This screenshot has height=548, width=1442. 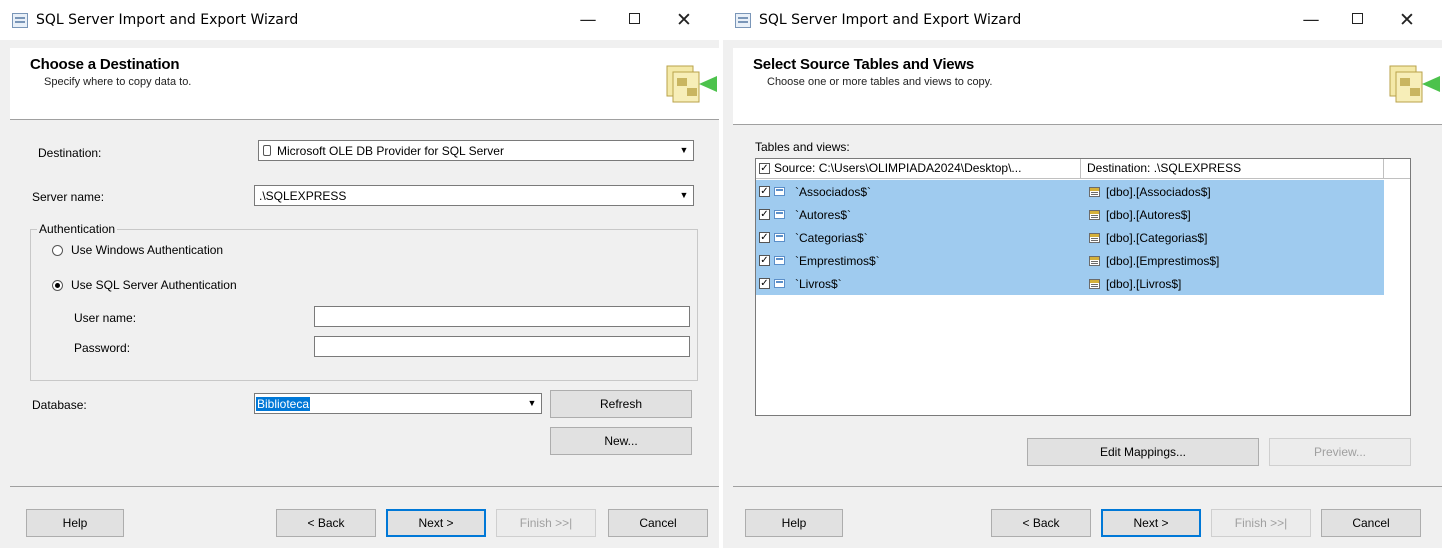 I want to click on sql-auth-radio: Use SQL Server Authentication, so click(x=144, y=285).